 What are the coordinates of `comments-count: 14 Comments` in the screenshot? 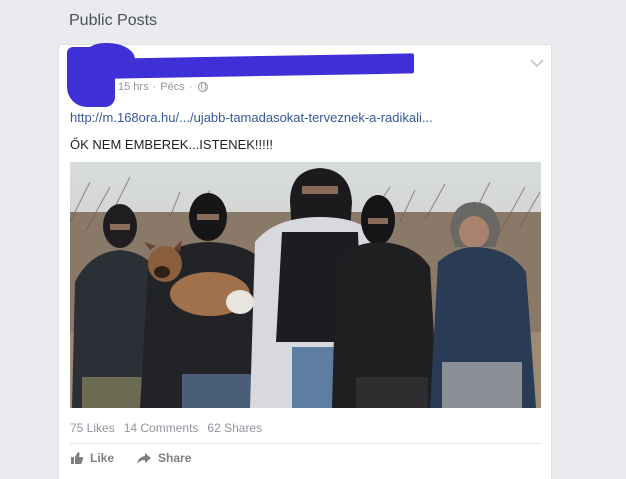 It's located at (161, 428).